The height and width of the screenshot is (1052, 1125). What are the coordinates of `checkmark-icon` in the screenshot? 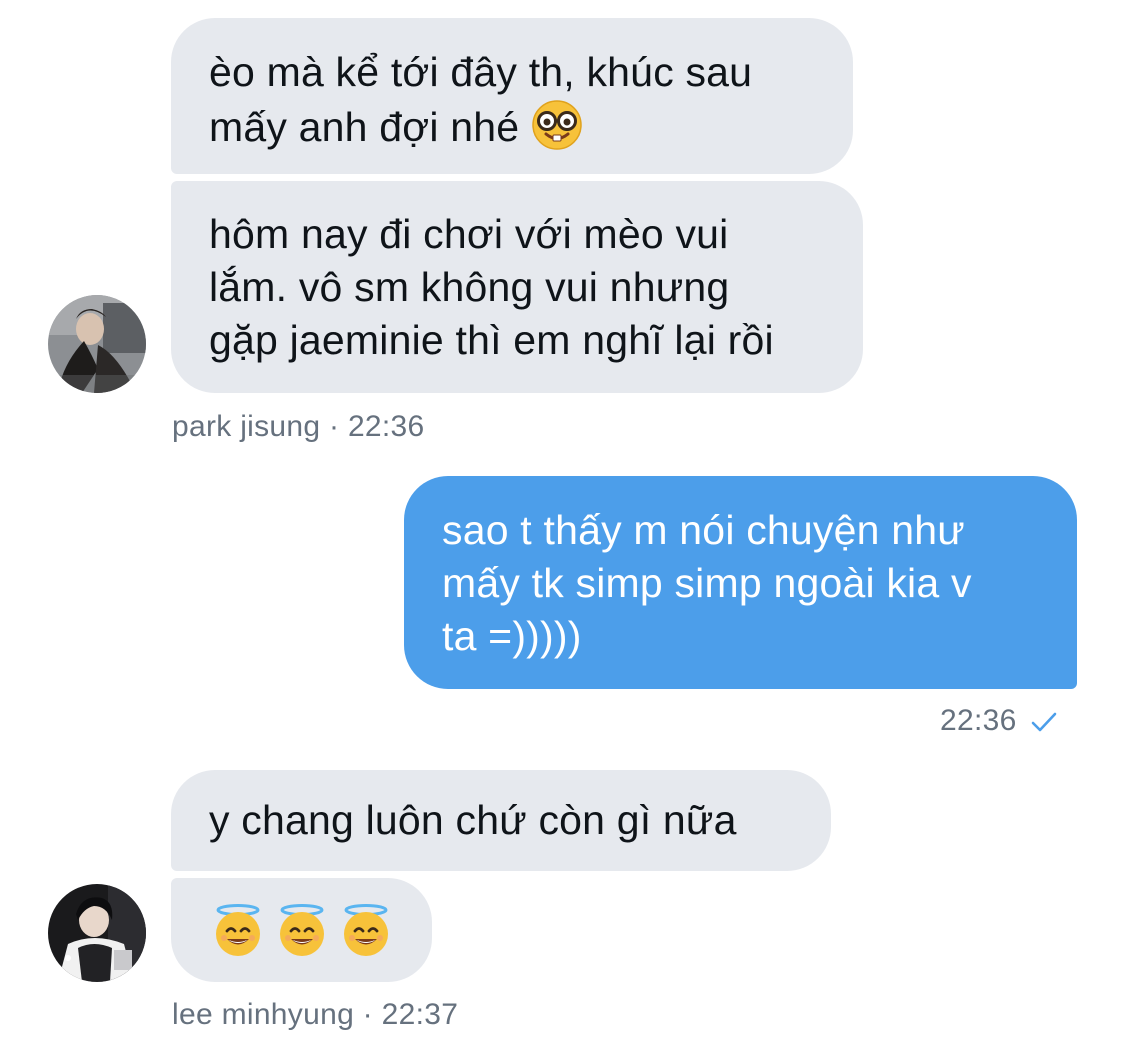 It's located at (1043, 722).